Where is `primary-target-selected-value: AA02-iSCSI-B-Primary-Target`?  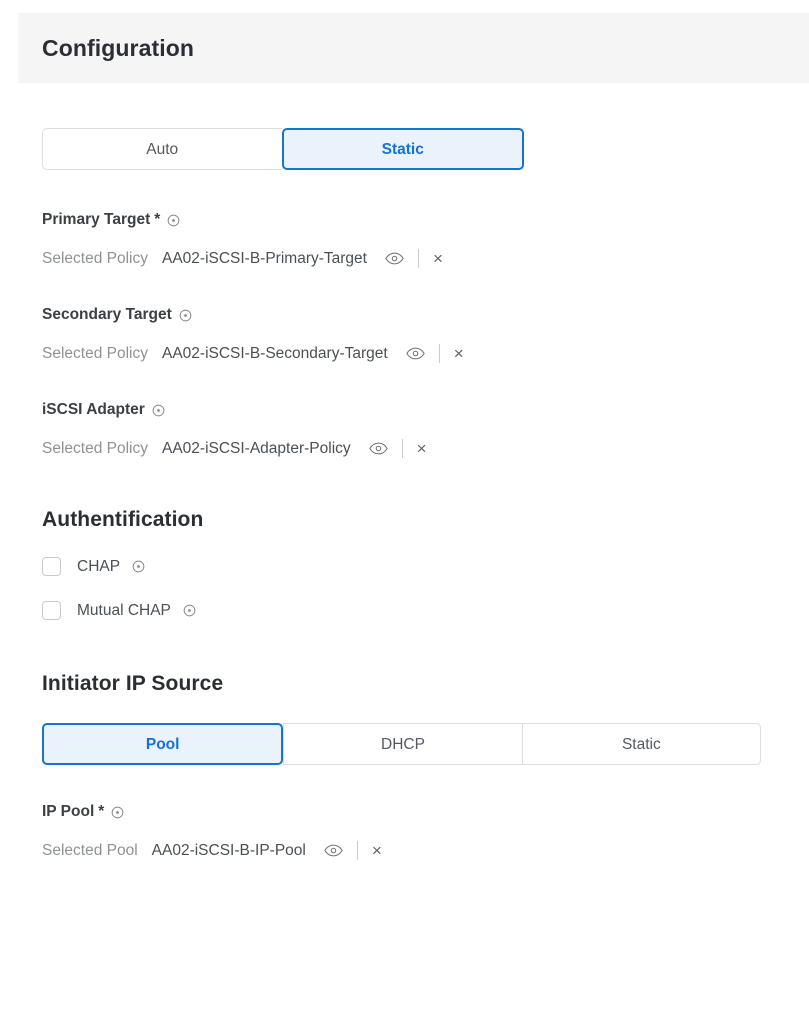
primary-target-selected-value: AA02-iSCSI-B-Primary-Target is located at coordinates (264, 258).